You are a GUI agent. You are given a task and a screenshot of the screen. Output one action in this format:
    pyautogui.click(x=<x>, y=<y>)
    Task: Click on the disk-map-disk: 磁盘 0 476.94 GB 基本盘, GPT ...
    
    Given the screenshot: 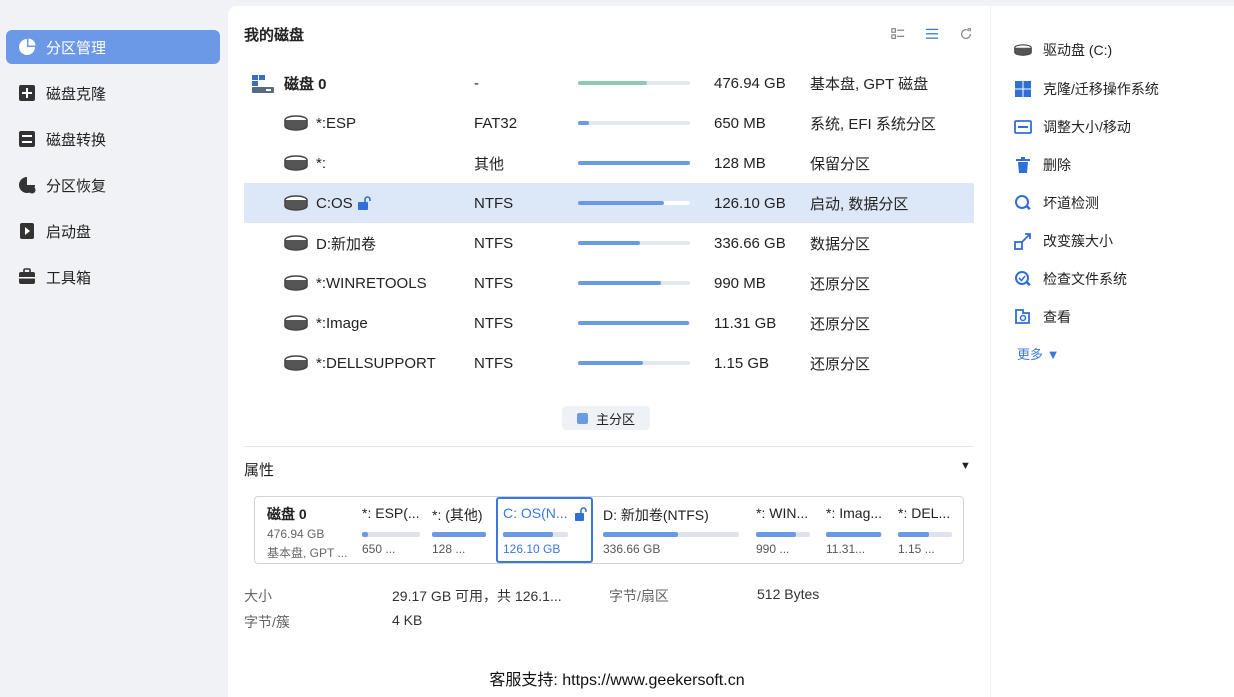 What is the action you would take?
    pyautogui.click(x=305, y=530)
    